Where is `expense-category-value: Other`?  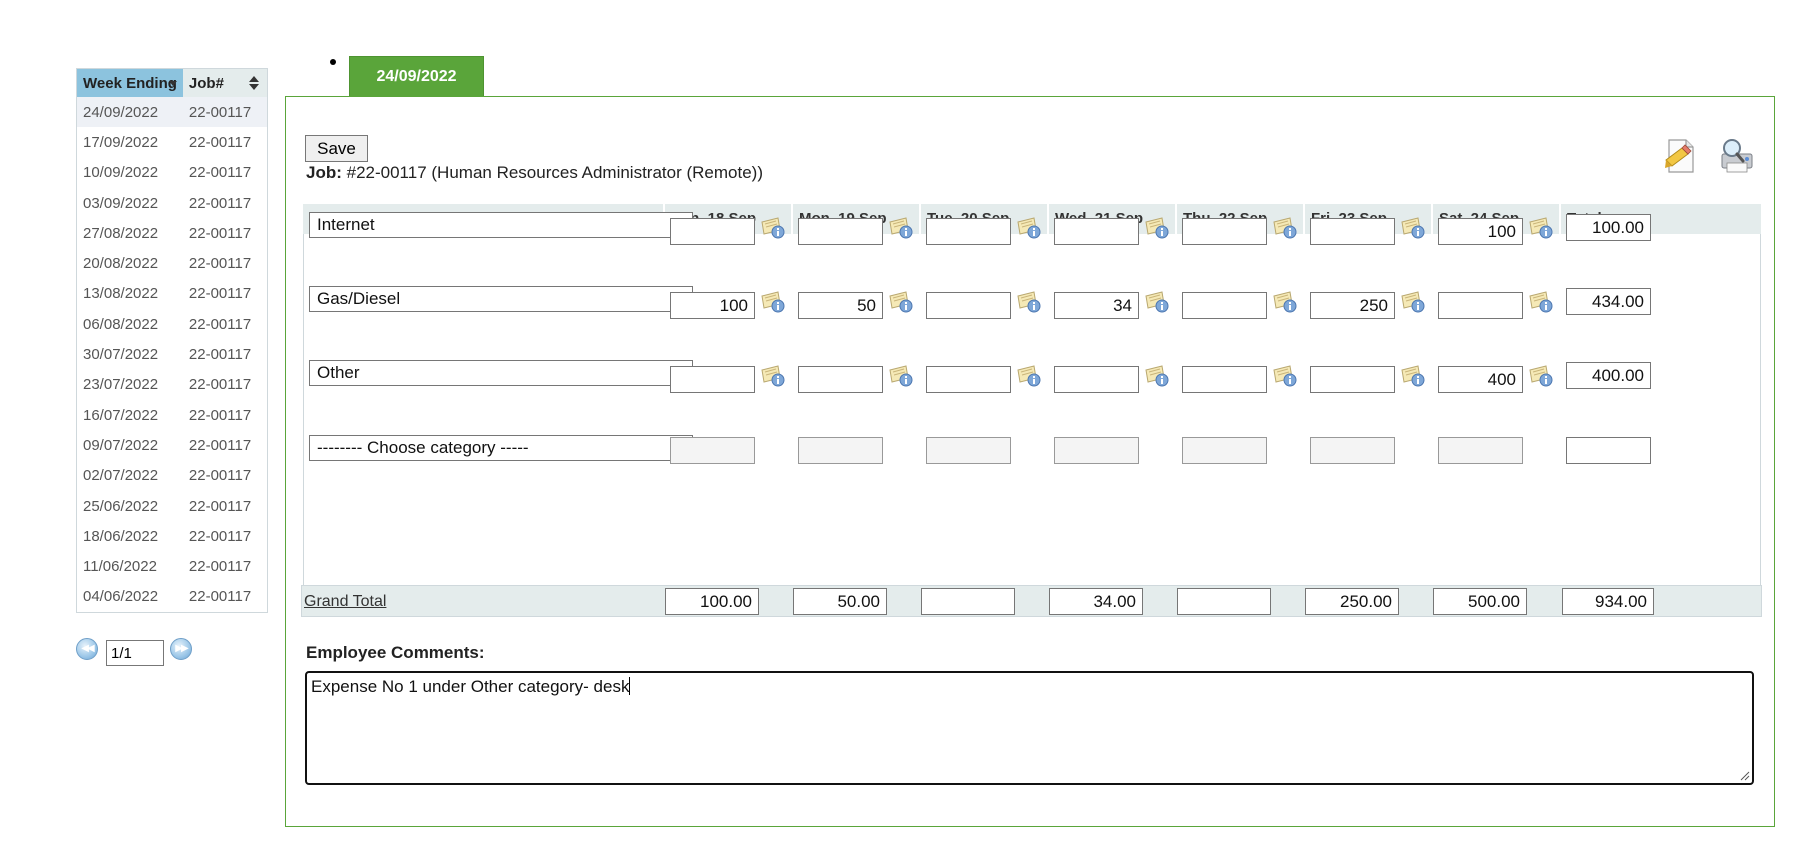
expense-category-value: Other is located at coordinates (338, 372).